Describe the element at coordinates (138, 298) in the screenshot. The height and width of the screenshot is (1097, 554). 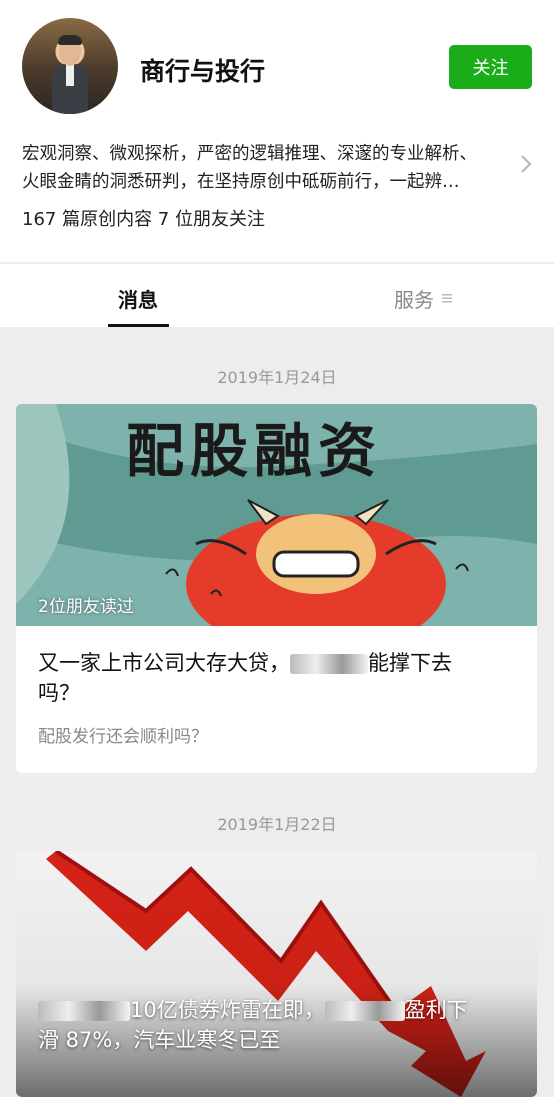
I see `tab-messages: 消息` at that location.